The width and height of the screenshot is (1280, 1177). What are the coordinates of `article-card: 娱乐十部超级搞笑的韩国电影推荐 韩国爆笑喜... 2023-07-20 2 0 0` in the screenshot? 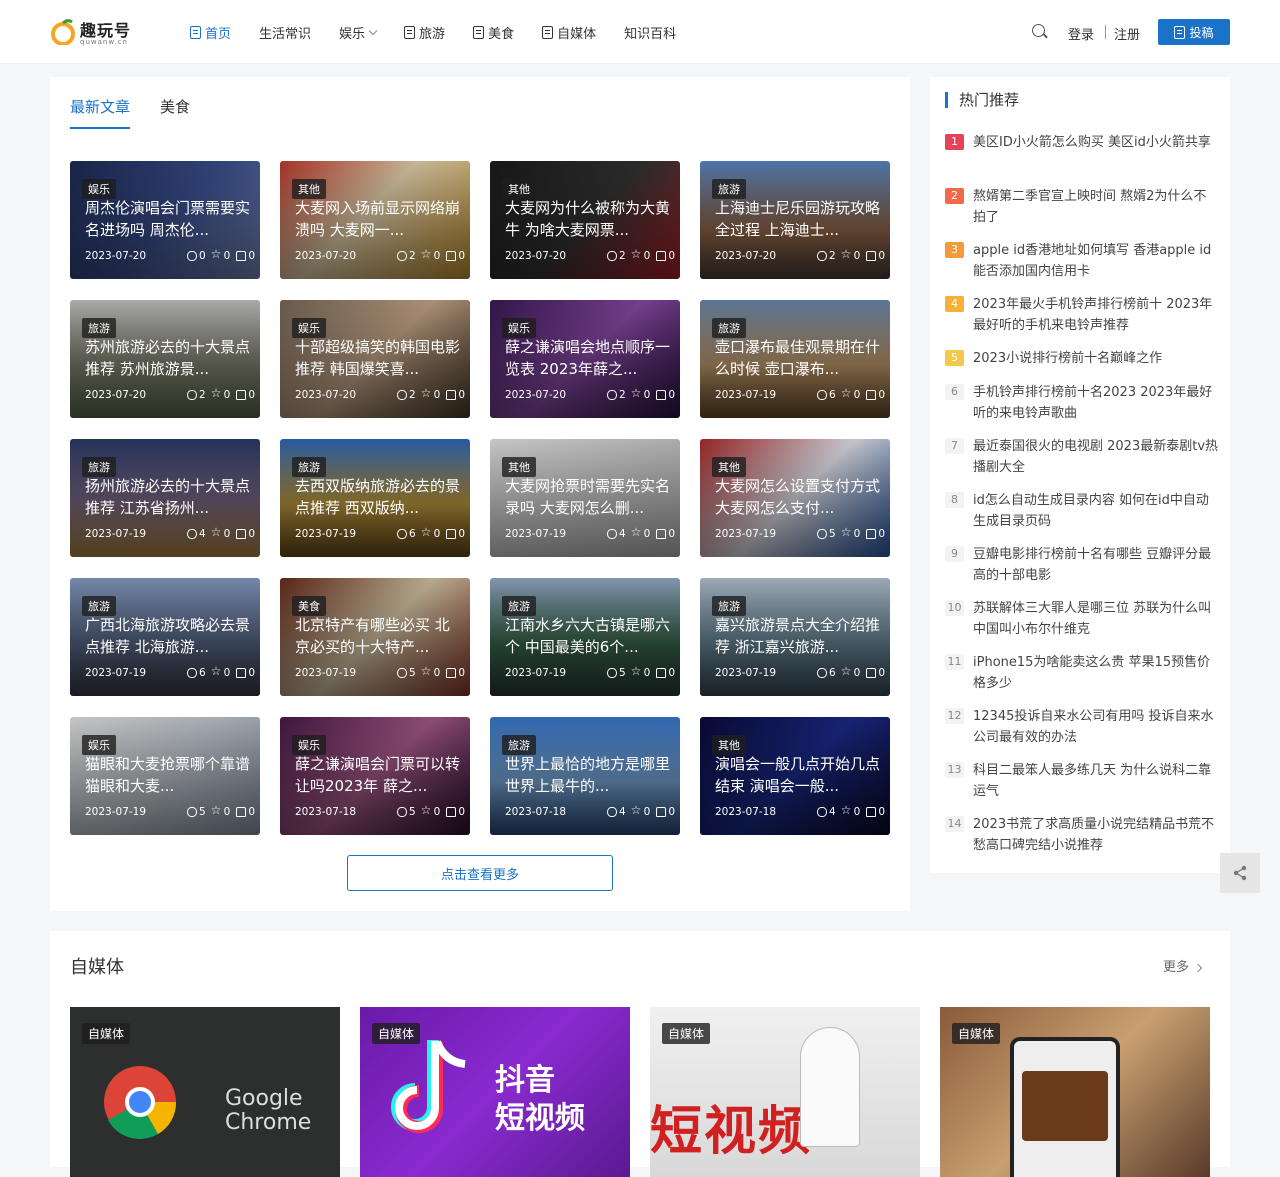 It's located at (375, 359).